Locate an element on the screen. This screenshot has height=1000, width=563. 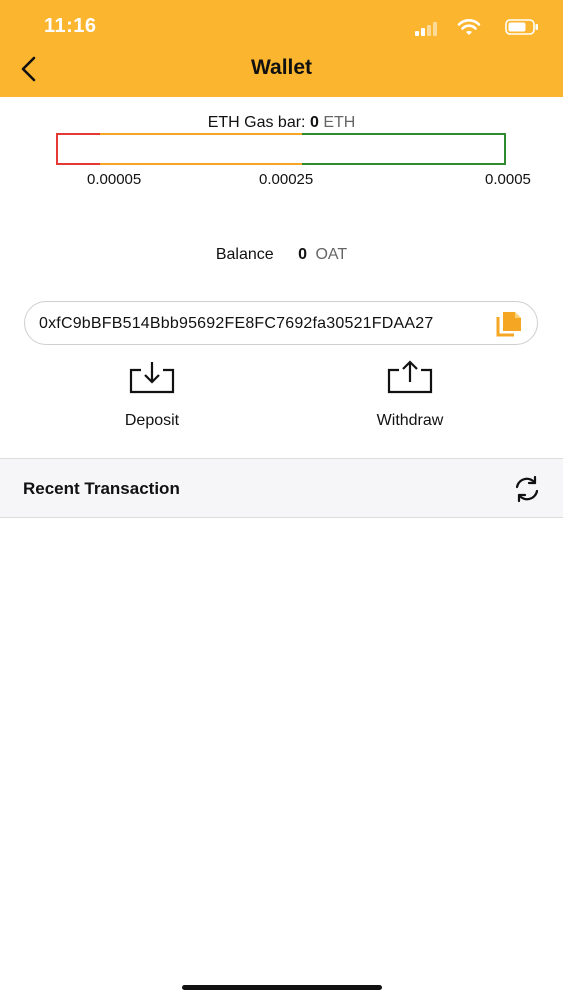
gas-tick-max: 0.0005 is located at coordinates (508, 179).